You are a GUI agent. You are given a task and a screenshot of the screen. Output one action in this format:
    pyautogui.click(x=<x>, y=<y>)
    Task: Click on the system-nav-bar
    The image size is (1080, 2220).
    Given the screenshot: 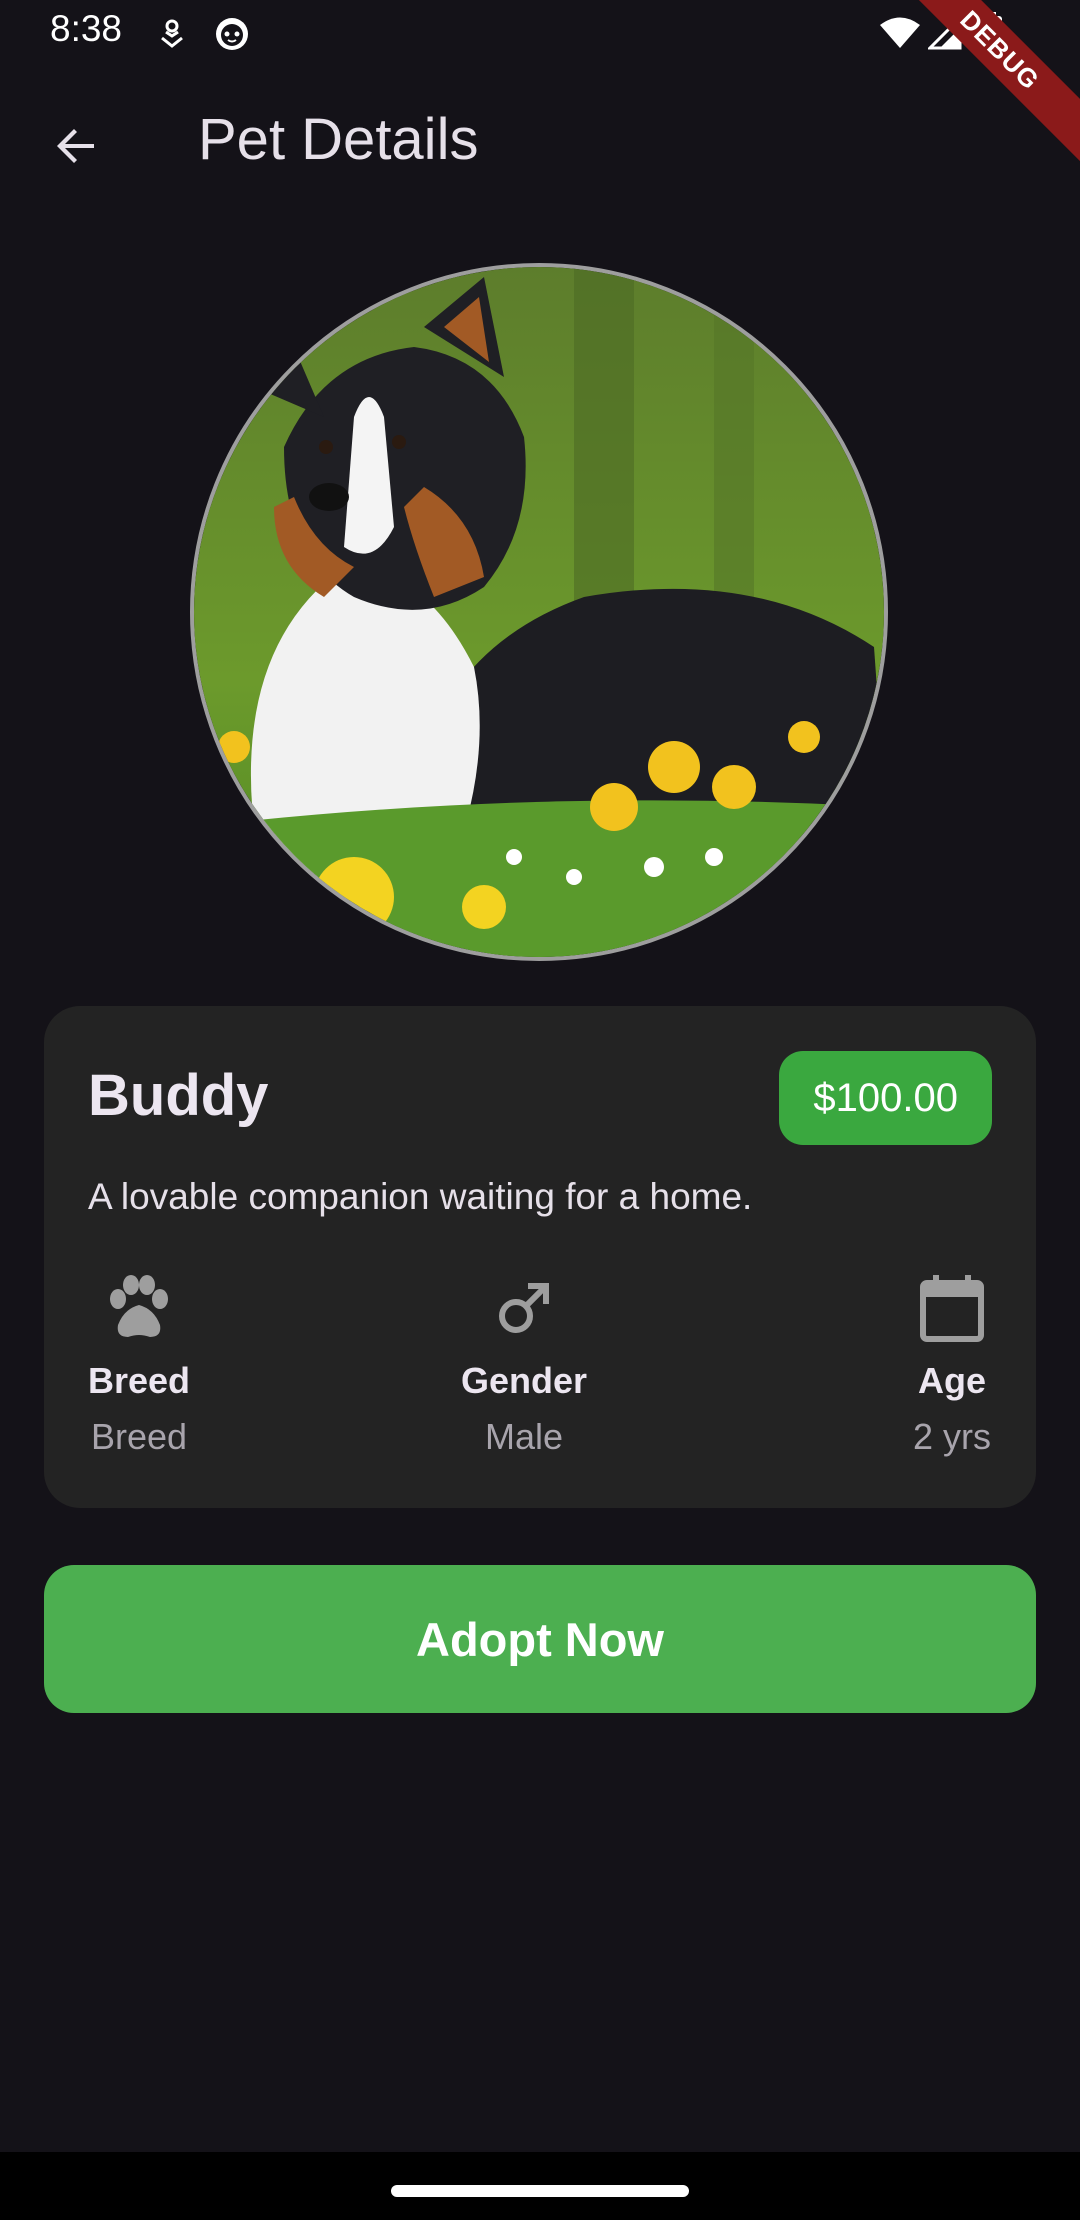 What is the action you would take?
    pyautogui.click(x=540, y=2186)
    